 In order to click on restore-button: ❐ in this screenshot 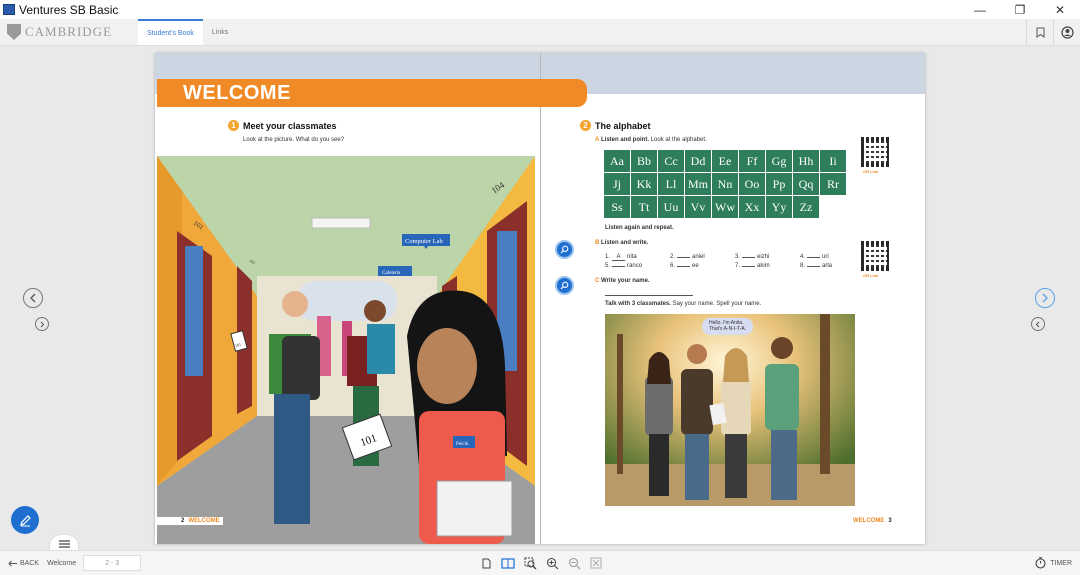, I will do `click(1020, 9)`.